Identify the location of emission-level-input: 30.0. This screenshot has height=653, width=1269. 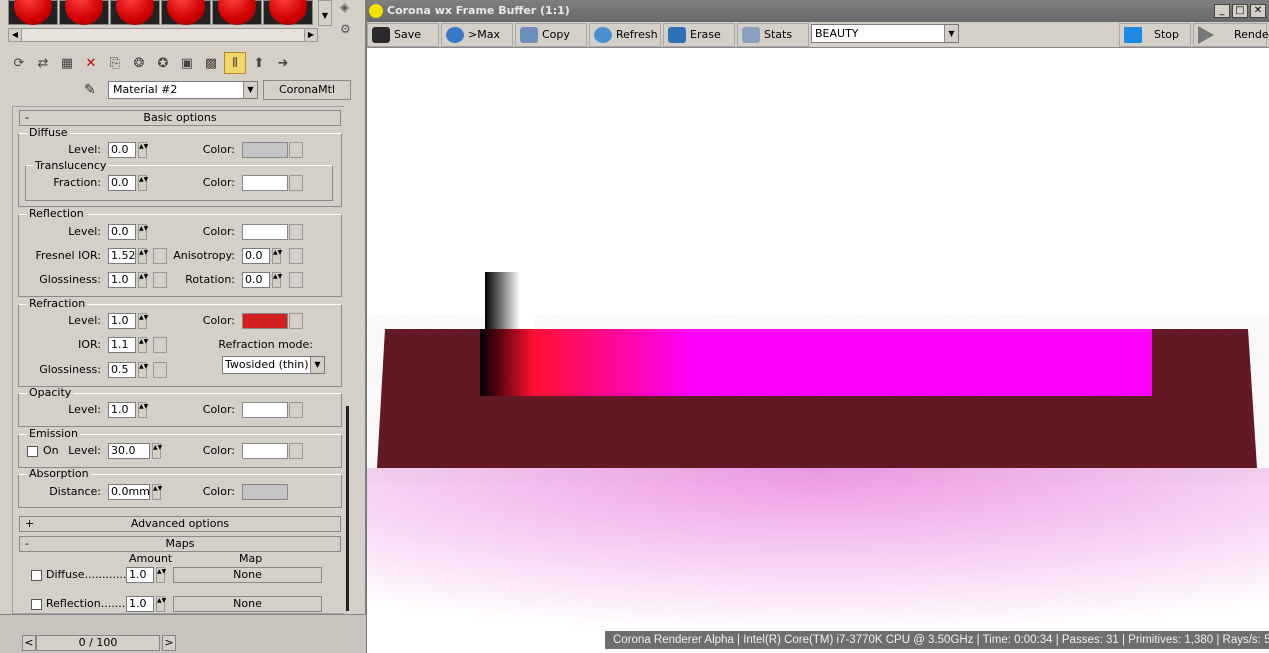
(129, 451).